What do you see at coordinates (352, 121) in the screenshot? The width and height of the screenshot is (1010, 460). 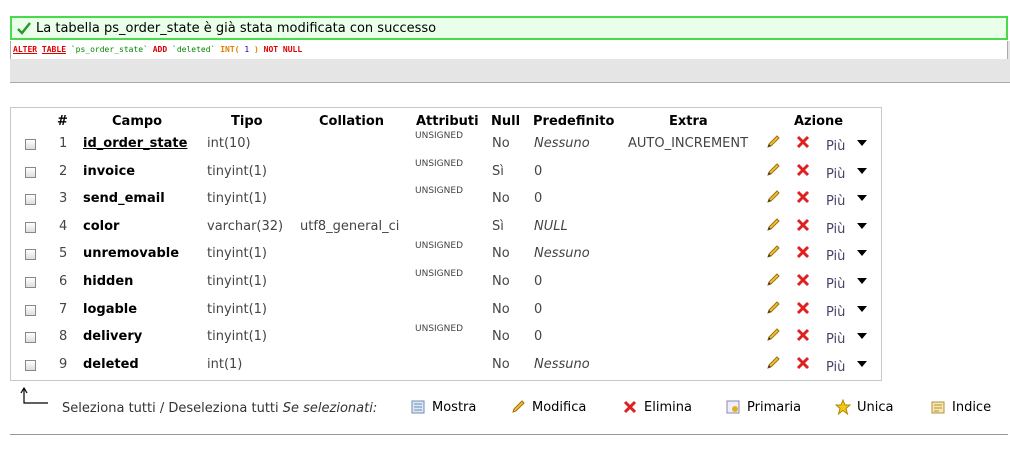 I see `header-collation: Collation` at bounding box center [352, 121].